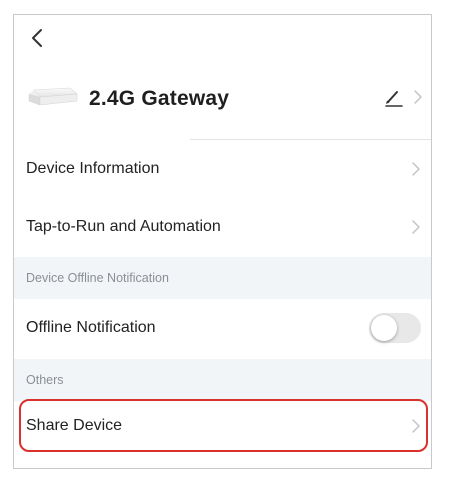 The image size is (460, 488). I want to click on tap-to-run-row: Tap-to-Run and Automation, so click(222, 227).